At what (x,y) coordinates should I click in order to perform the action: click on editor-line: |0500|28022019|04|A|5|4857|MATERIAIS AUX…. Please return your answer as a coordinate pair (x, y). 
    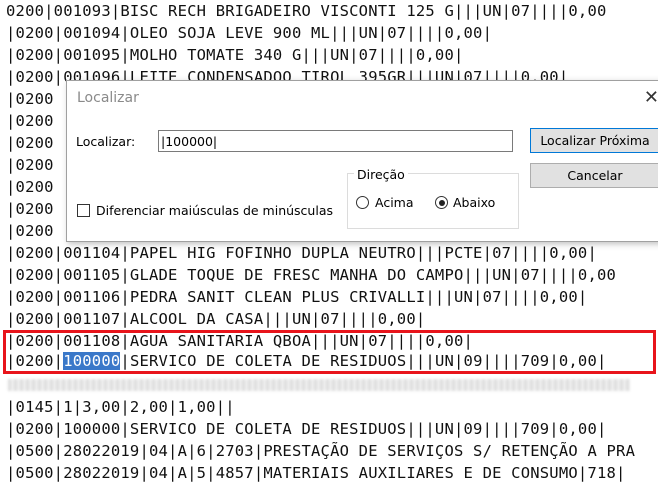
    Looking at the image, I should click on (316, 473).